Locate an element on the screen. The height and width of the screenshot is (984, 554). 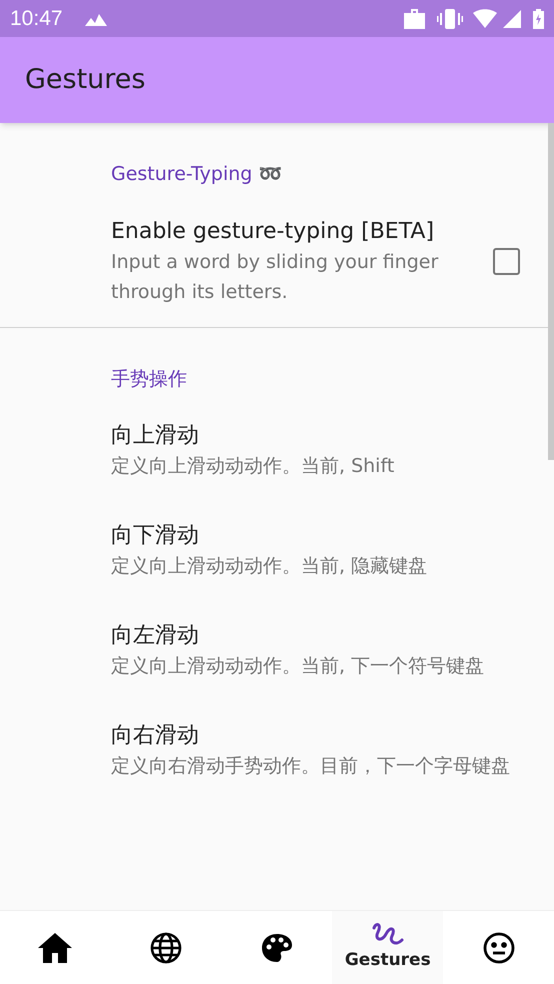
item-summary: 定义向上滑动动动作。当前, 下一个符号键盘 is located at coordinates (298, 666).